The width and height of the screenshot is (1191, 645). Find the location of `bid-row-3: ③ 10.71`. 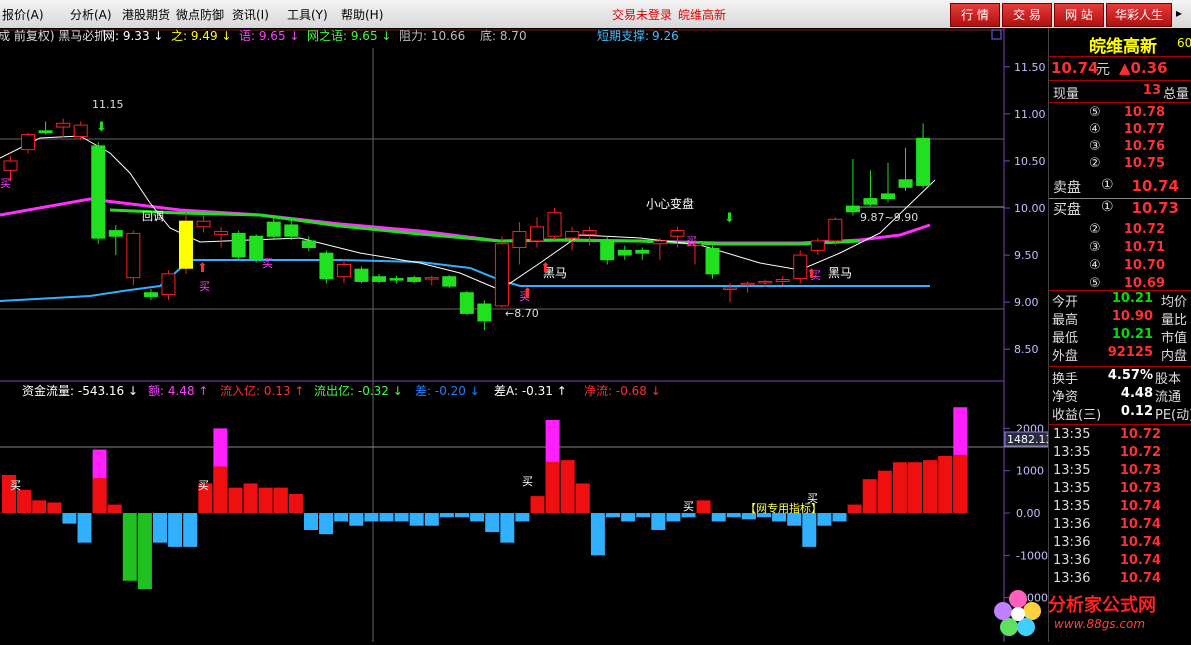

bid-row-3: ③ 10.71 is located at coordinates (1120, 249).